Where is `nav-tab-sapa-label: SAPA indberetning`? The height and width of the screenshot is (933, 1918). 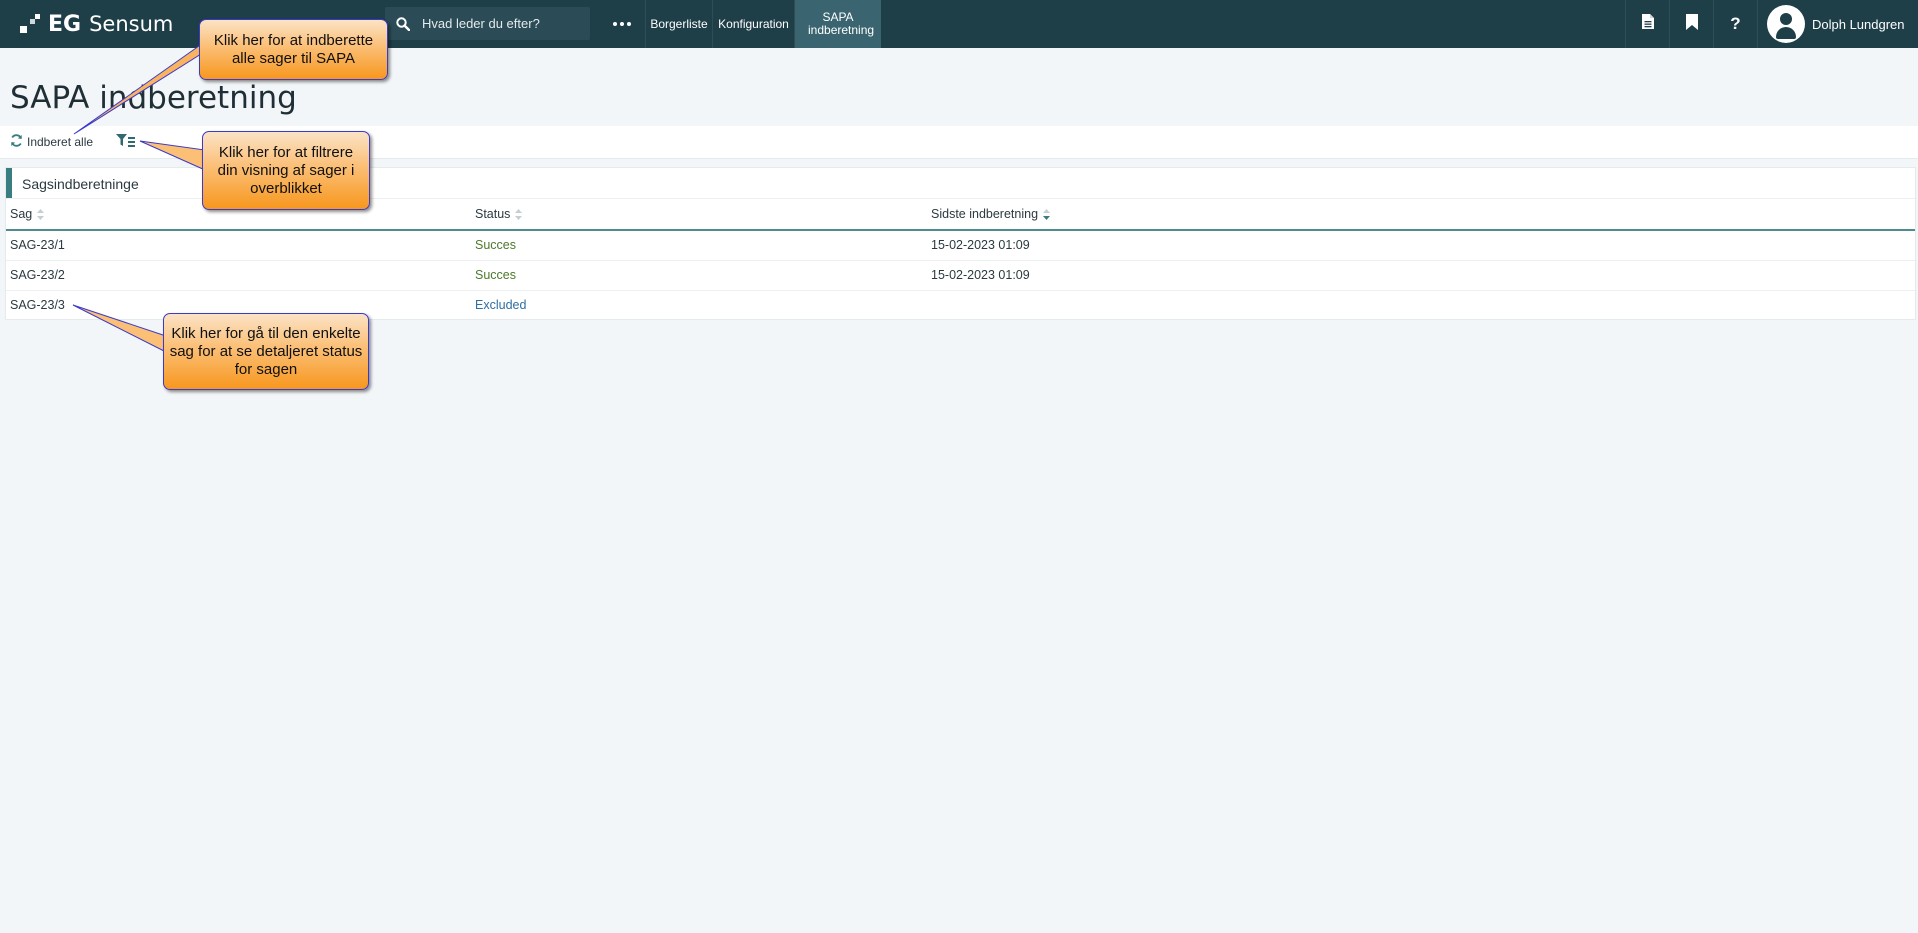 nav-tab-sapa-label: SAPA indberetning is located at coordinates (841, 23).